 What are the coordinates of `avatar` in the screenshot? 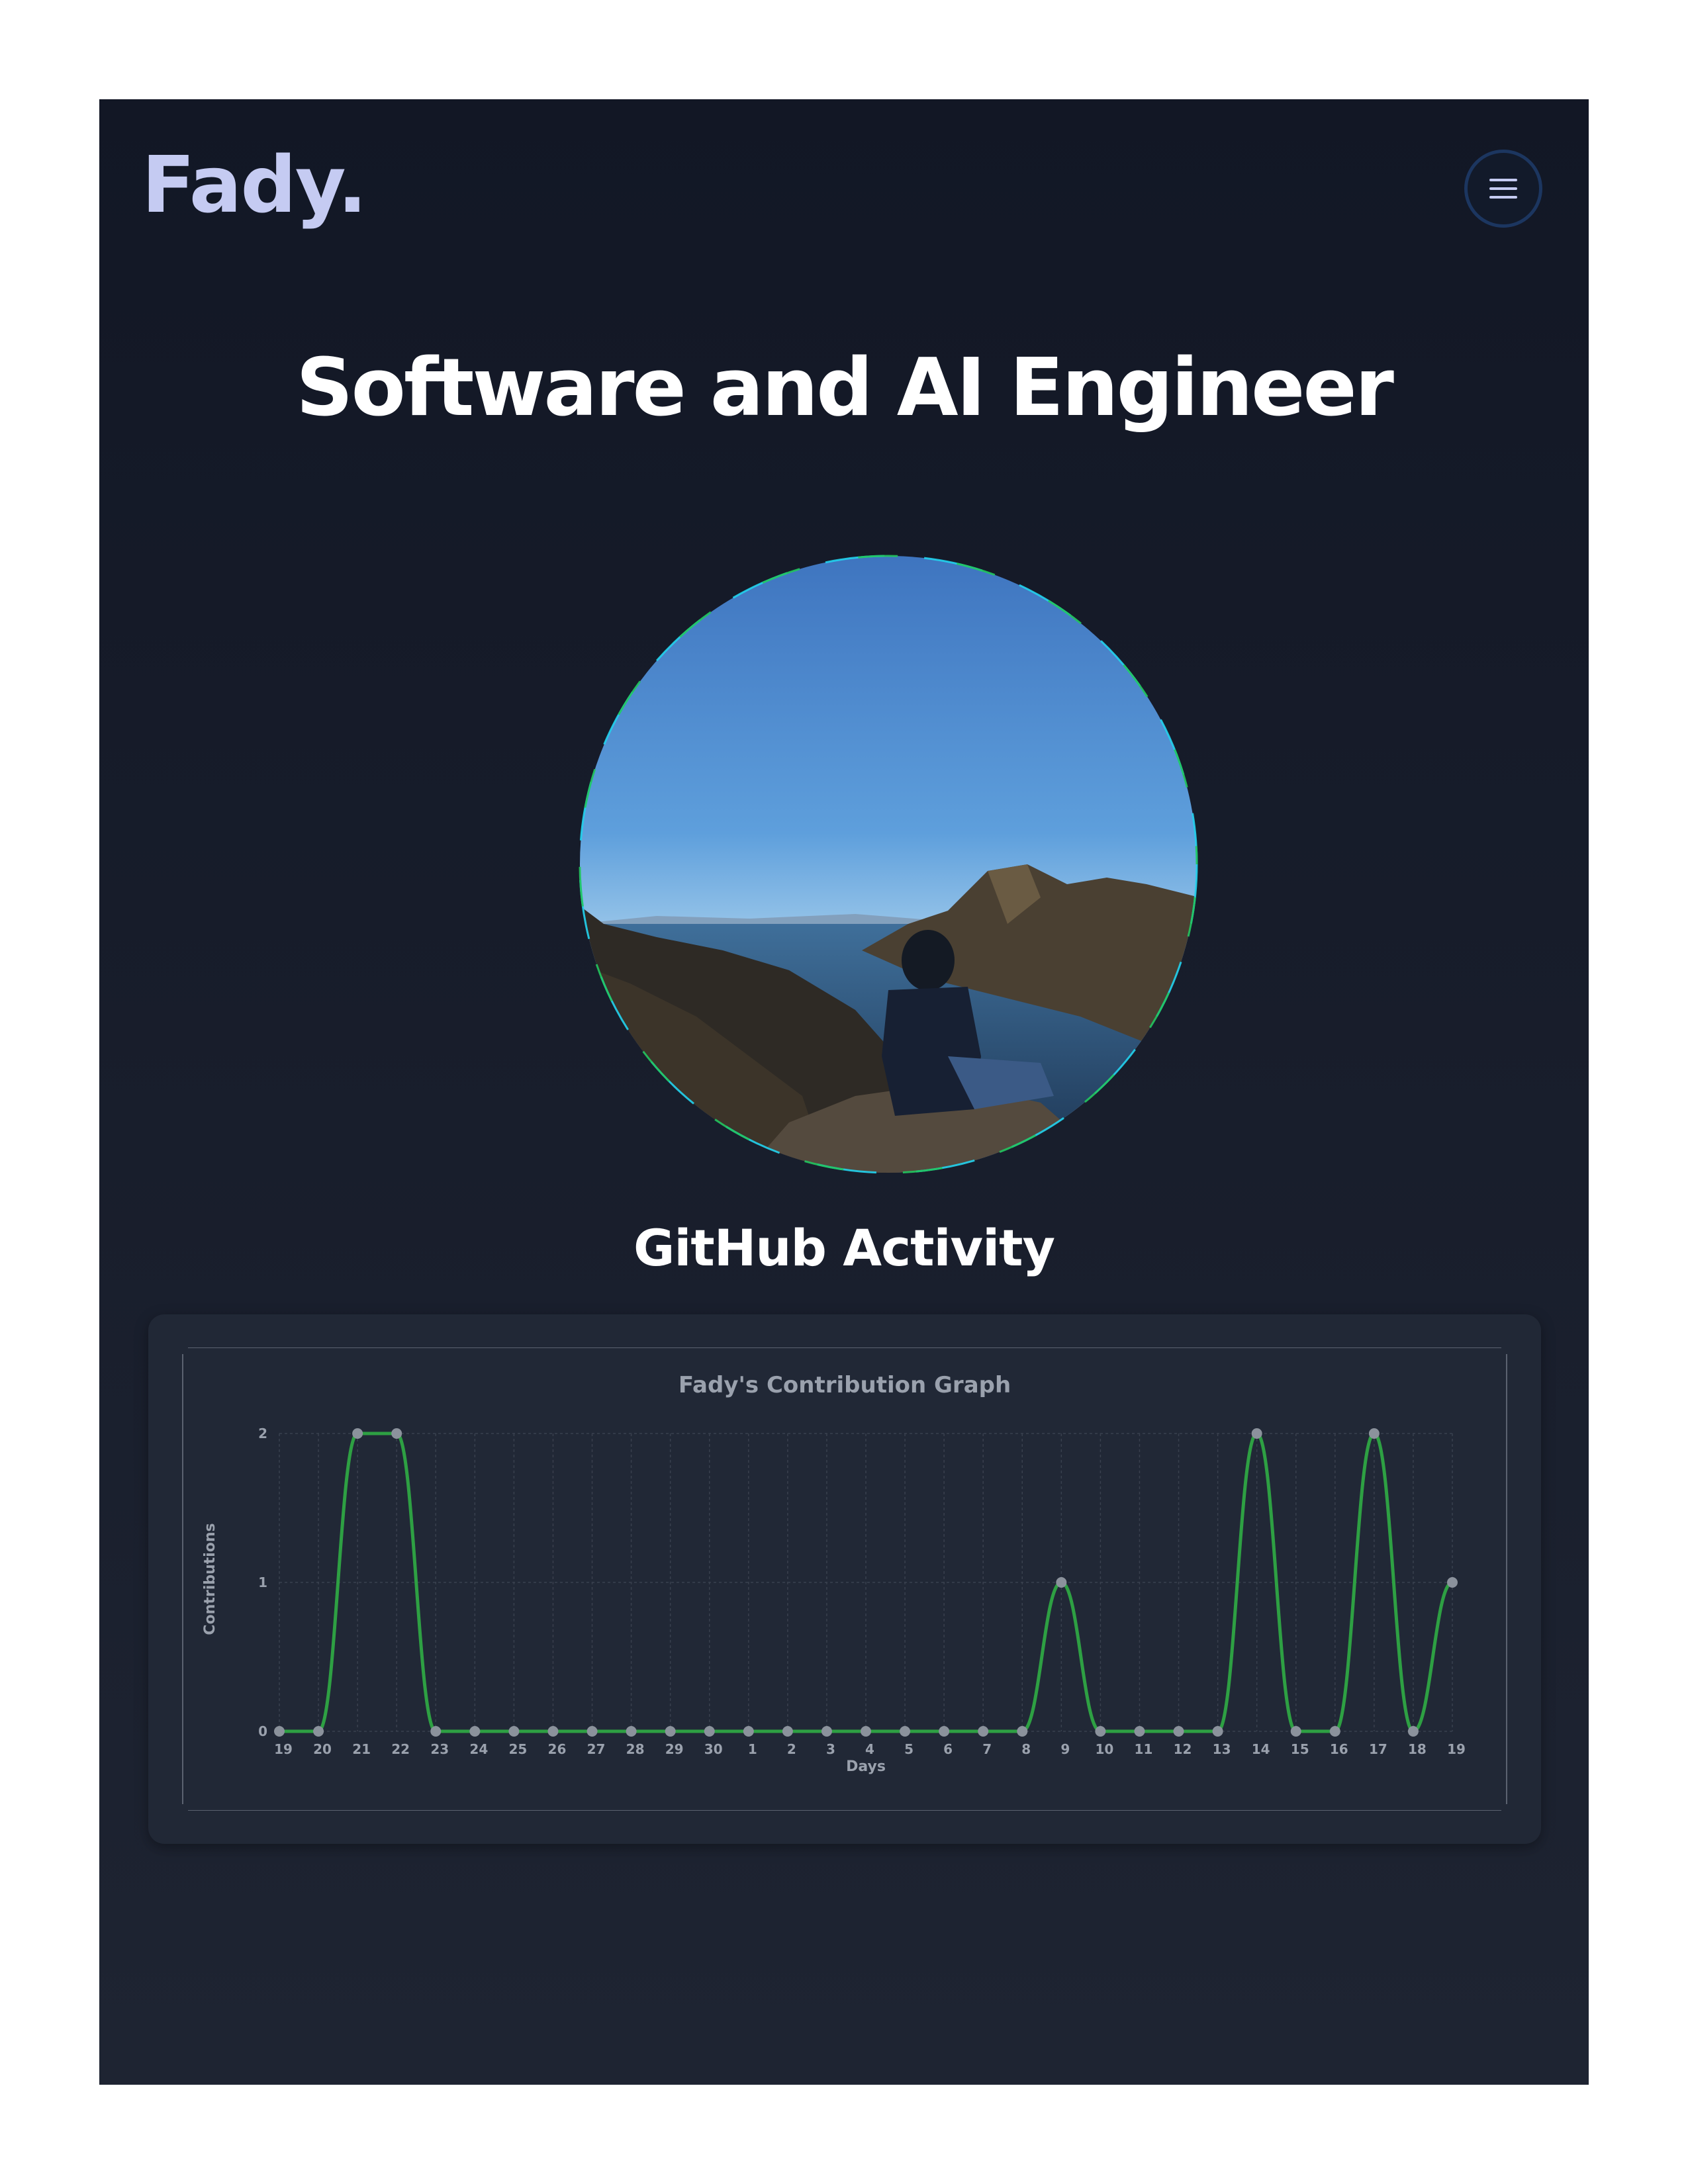 It's located at (888, 864).